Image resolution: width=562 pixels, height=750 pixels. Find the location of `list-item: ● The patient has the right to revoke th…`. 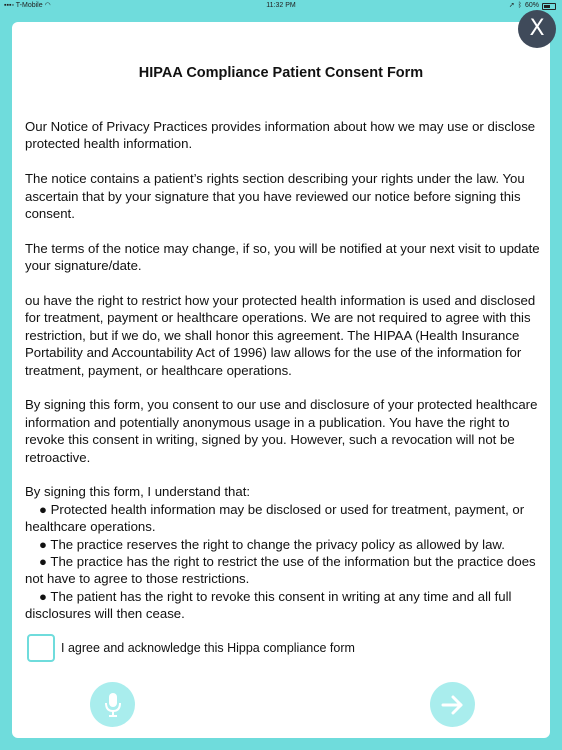

list-item: ● The patient has the right to revoke th… is located at coordinates (268, 605).